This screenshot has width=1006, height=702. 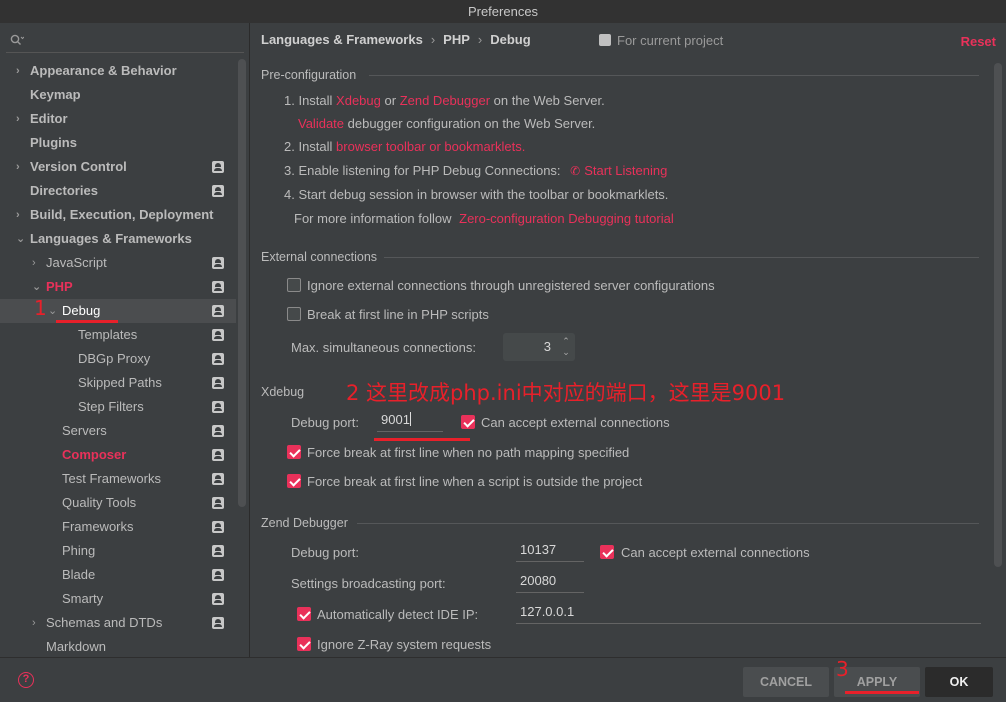 What do you see at coordinates (118, 623) in the screenshot?
I see `sidebar-item-schemas-and-dtds: › Schemas and DTDs` at bounding box center [118, 623].